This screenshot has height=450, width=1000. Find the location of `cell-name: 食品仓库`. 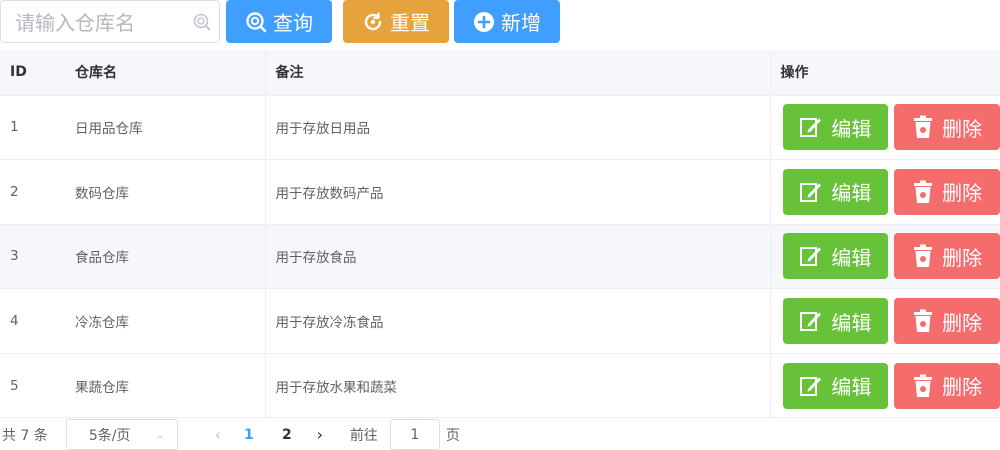

cell-name: 食品仓库 is located at coordinates (165, 257).